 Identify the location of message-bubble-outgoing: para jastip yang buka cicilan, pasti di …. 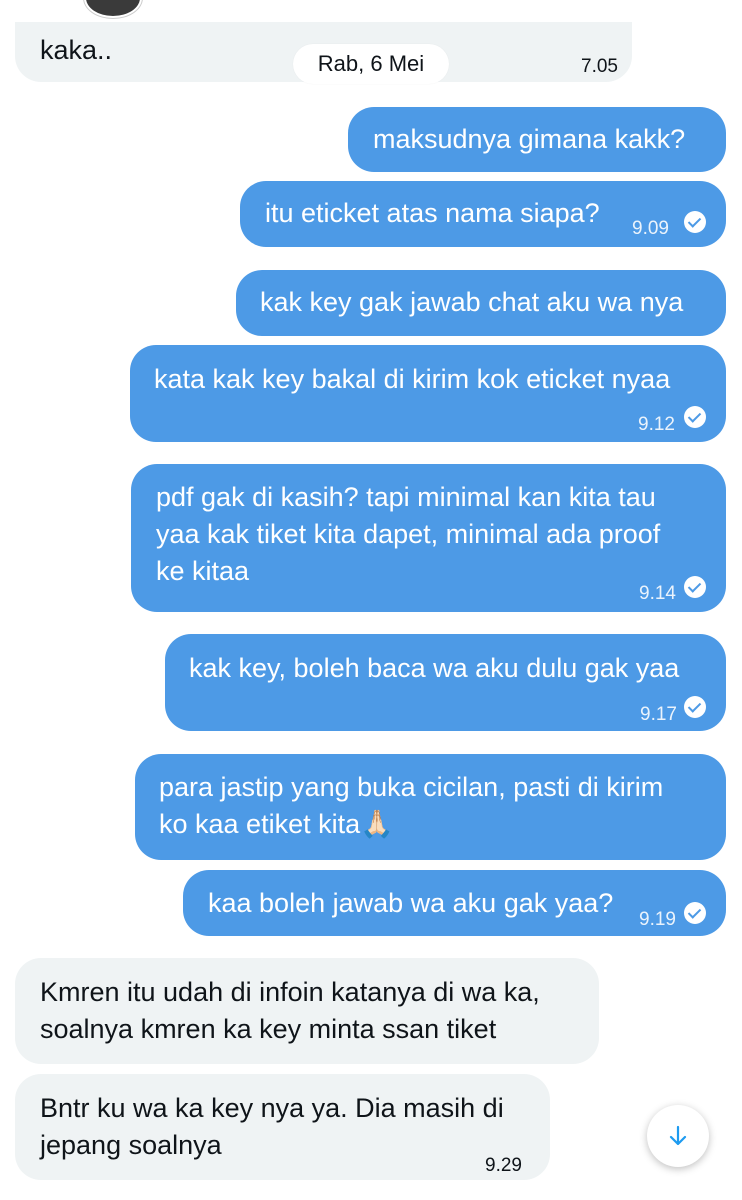
(430, 807).